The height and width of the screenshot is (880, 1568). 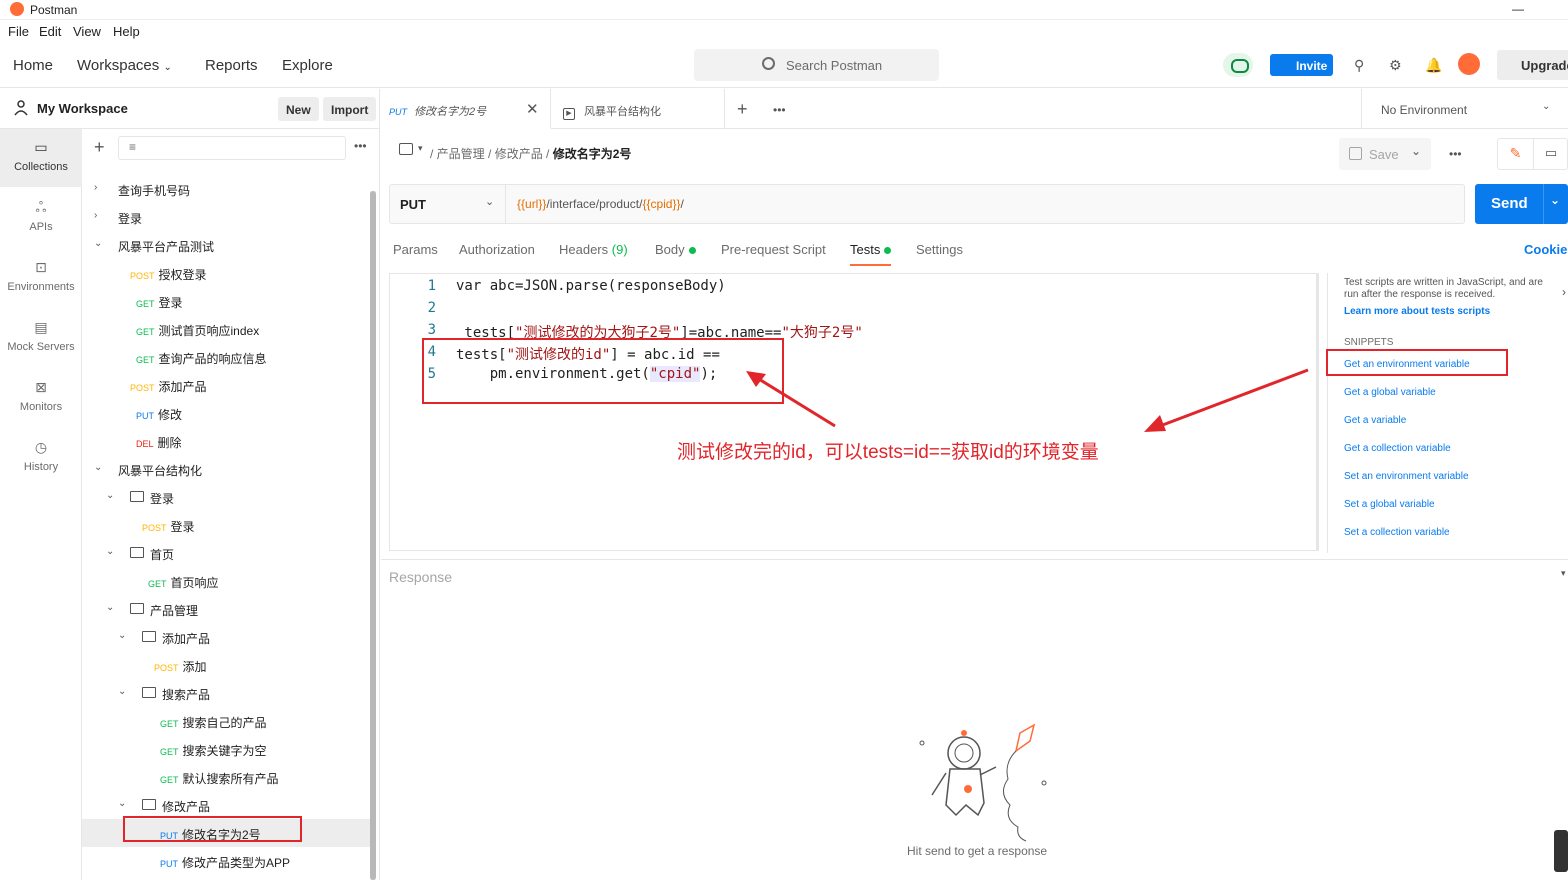 What do you see at coordinates (41, 218) in the screenshot?
I see `nav-apis: ஃ APIs` at bounding box center [41, 218].